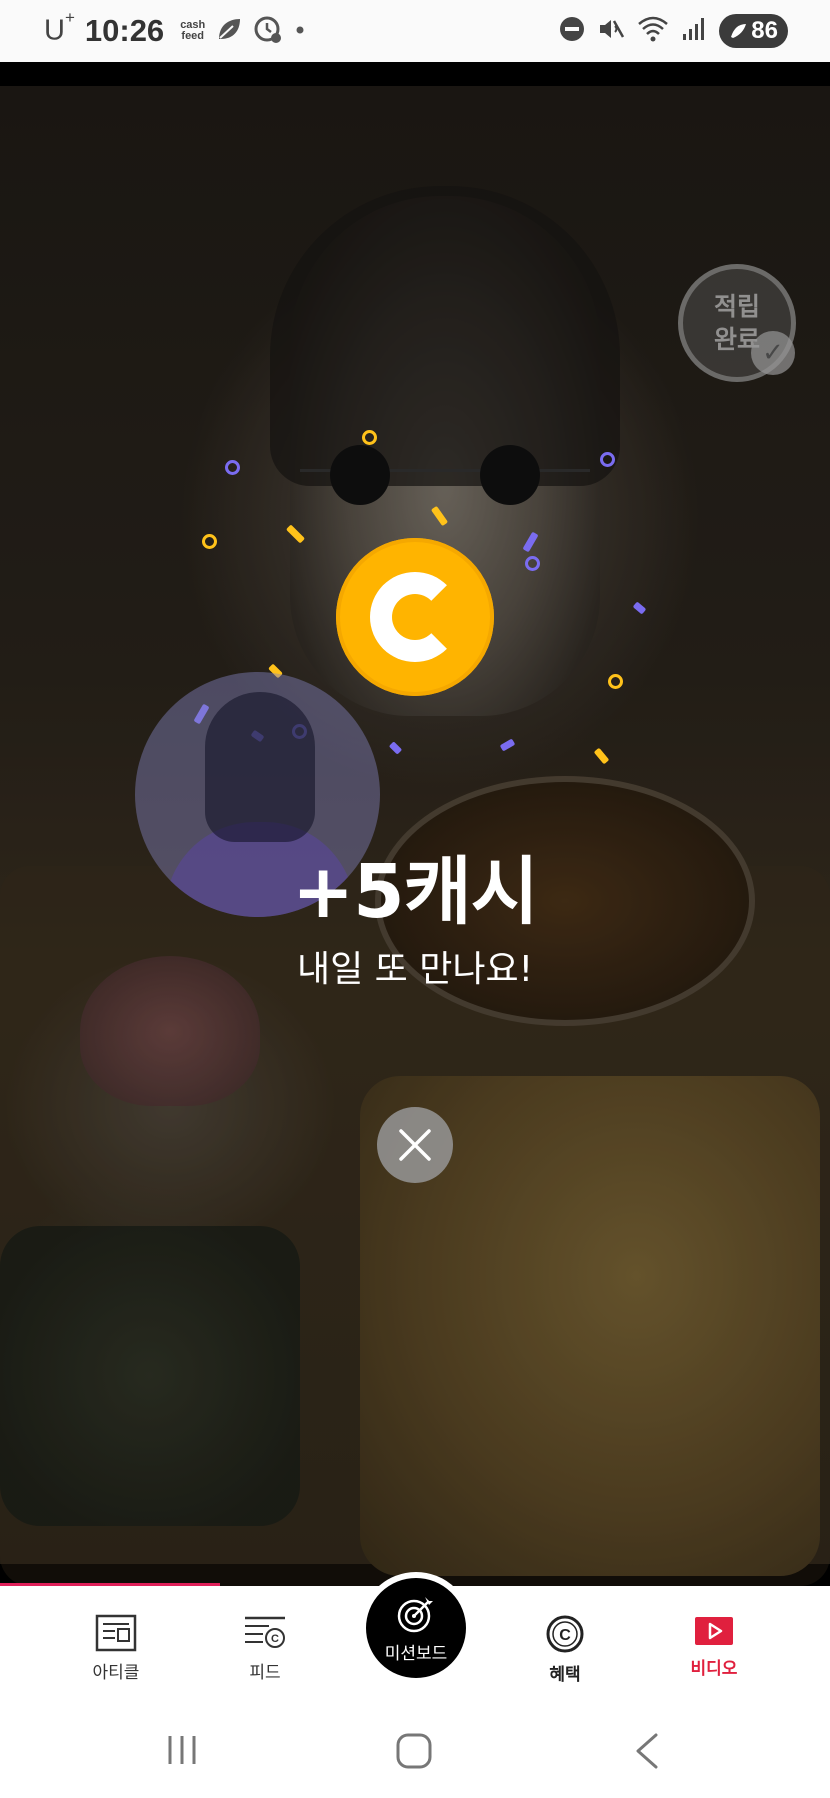 The width and height of the screenshot is (830, 1798). What do you see at coordinates (116, 1633) in the screenshot?
I see `article-icon` at bounding box center [116, 1633].